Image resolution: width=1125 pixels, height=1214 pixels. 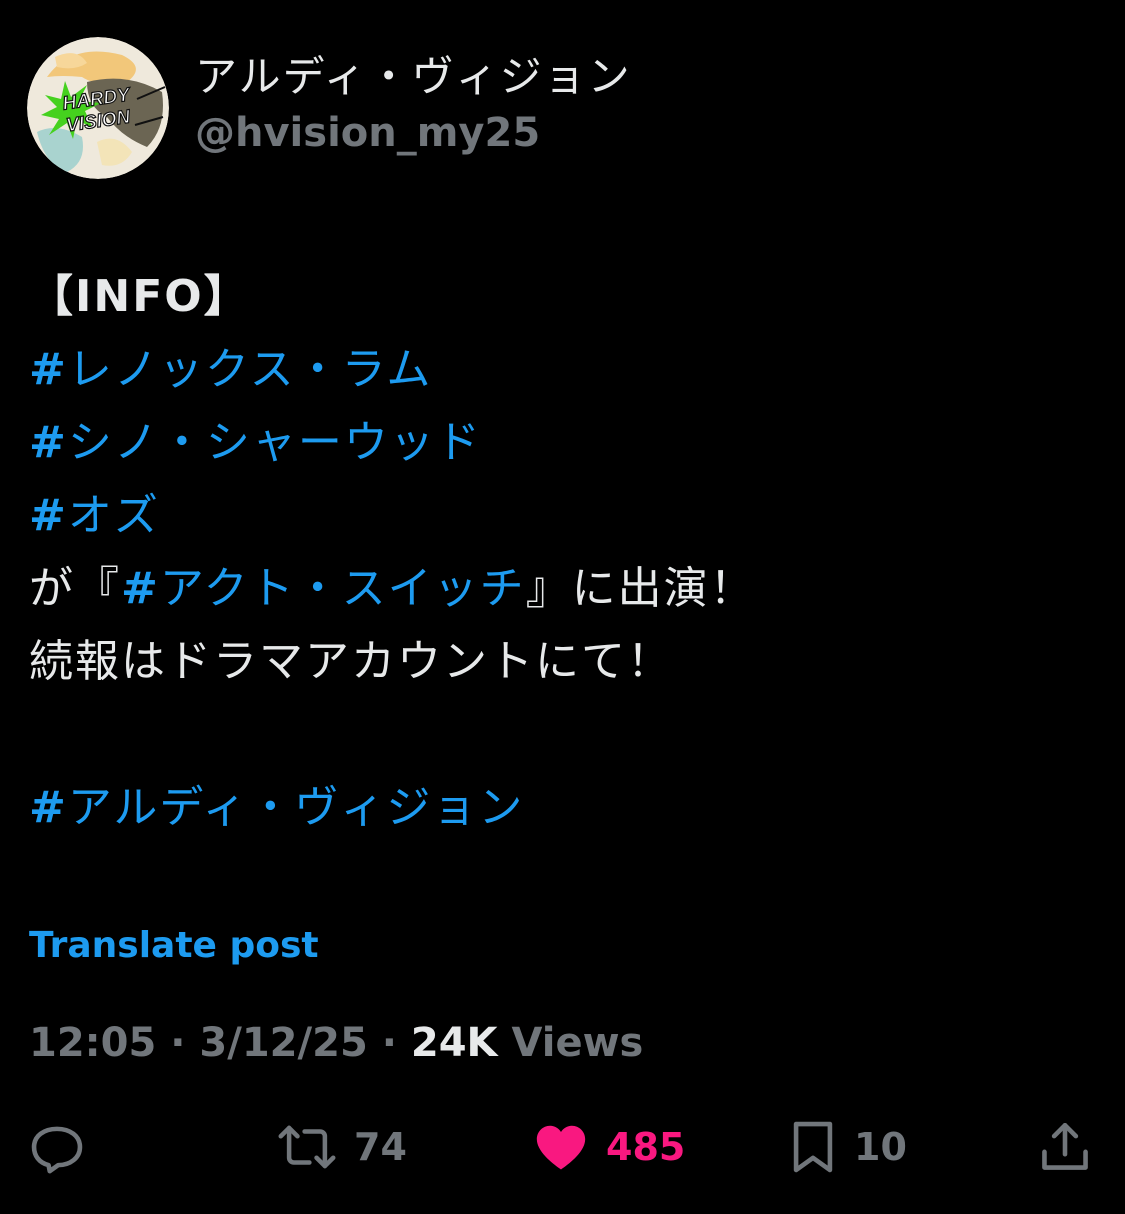 What do you see at coordinates (559, 515) in the screenshot?
I see `hashtag-line-3: #オズ` at bounding box center [559, 515].